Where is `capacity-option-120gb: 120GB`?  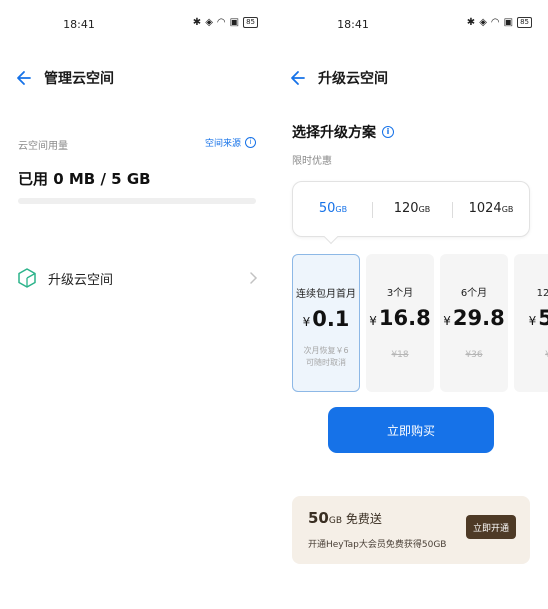
capacity-option-120gb: 120GB is located at coordinates (412, 208).